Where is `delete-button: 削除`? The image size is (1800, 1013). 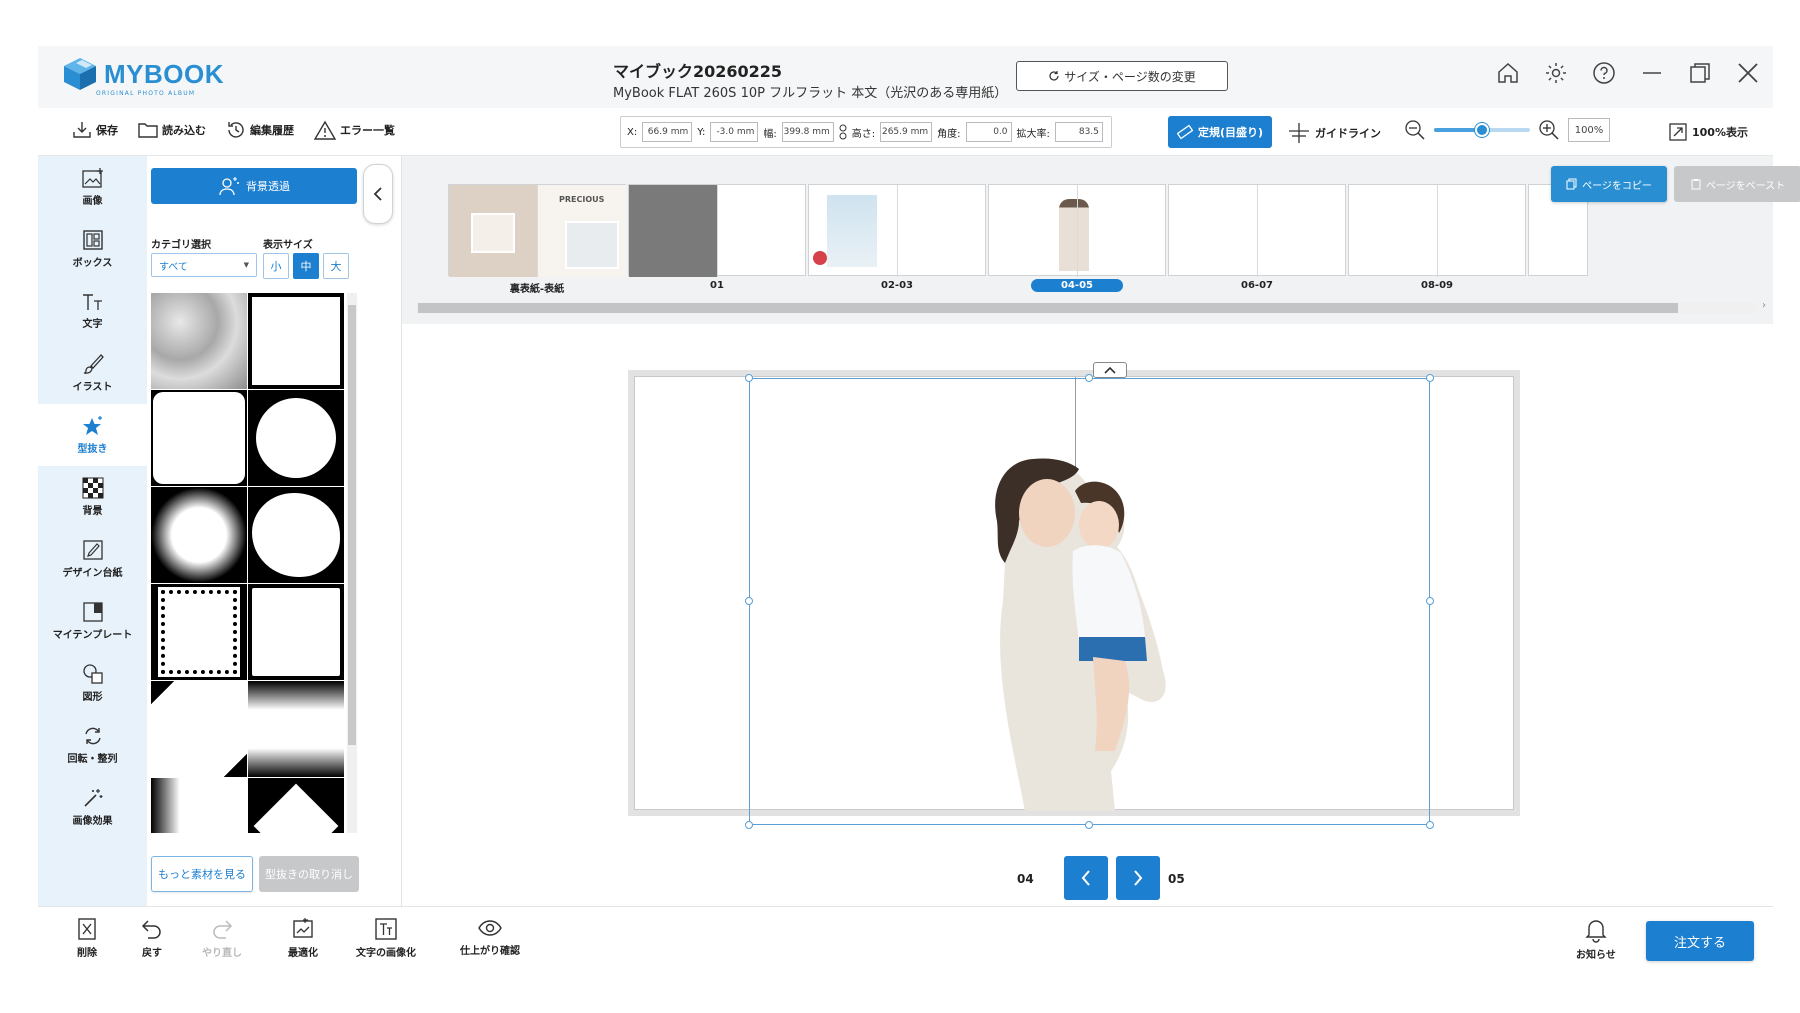 delete-button: 削除 is located at coordinates (87, 938).